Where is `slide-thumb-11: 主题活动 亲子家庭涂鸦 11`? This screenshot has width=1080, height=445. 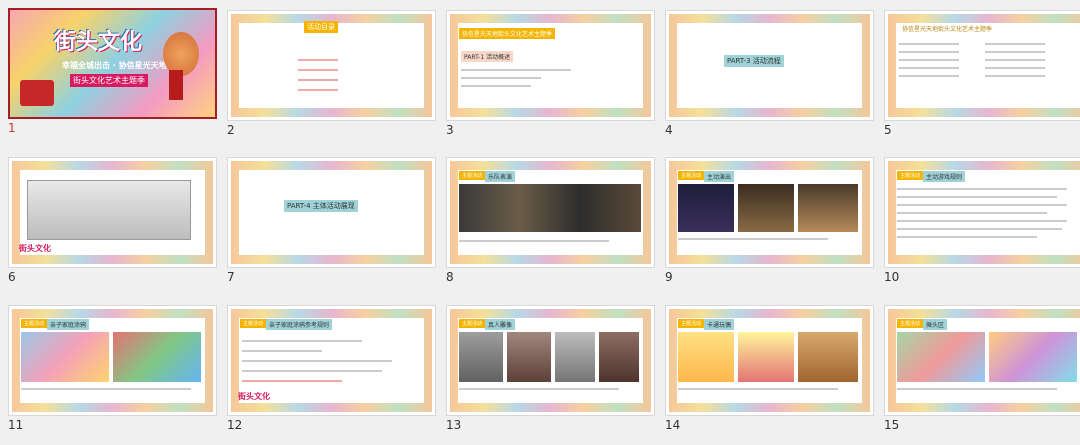 slide-thumb-11: 主题活动 亲子家庭涂鸦 11 is located at coordinates (112, 375).